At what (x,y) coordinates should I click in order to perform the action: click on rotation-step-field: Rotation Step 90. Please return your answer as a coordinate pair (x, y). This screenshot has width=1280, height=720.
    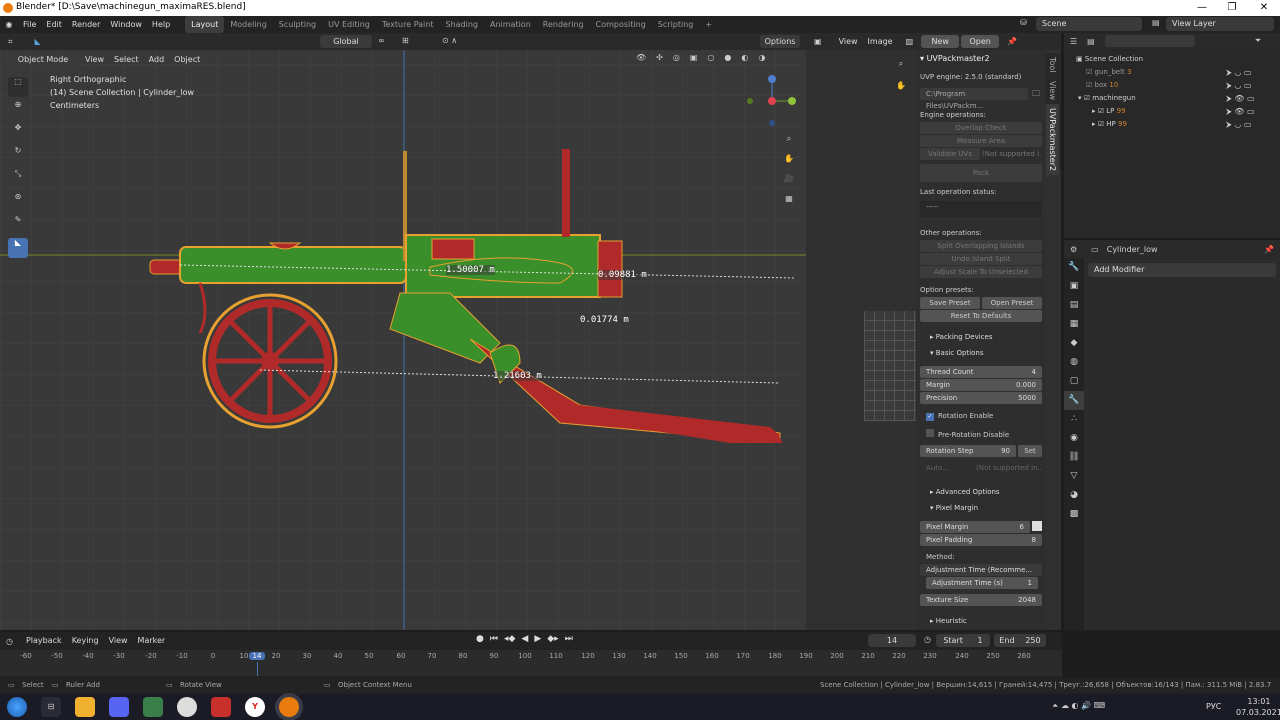
    Looking at the image, I should click on (968, 451).